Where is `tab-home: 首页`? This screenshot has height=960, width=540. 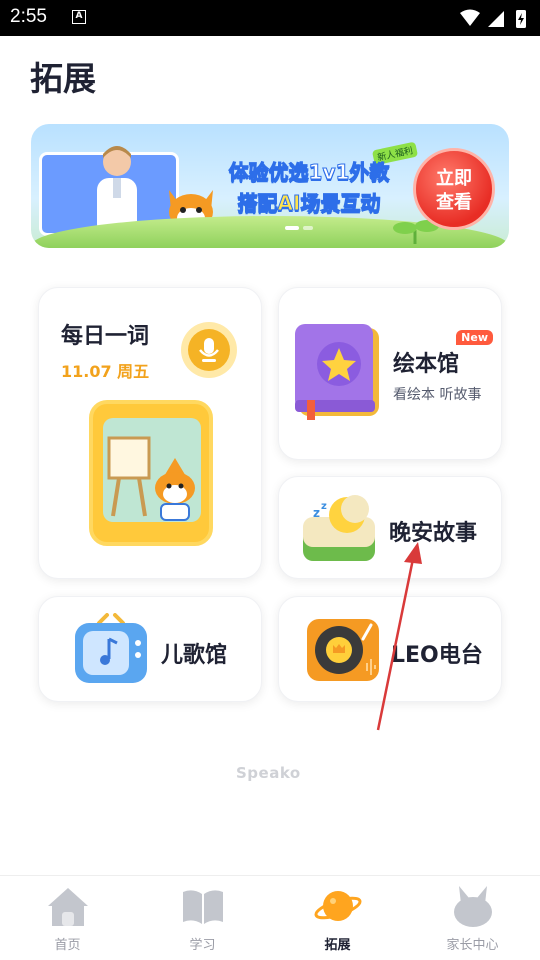 tab-home: 首页 is located at coordinates (67, 918).